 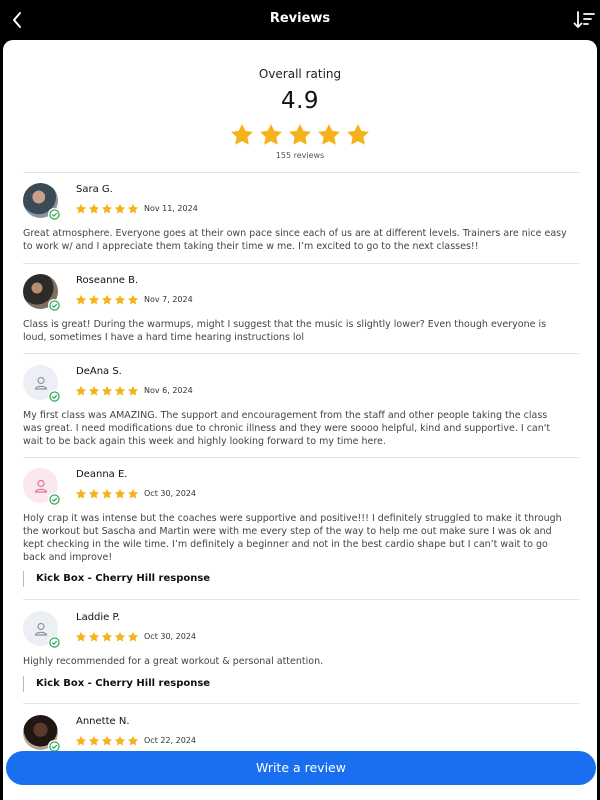 I want to click on review-date: Nov 6, 2024, so click(x=168, y=390).